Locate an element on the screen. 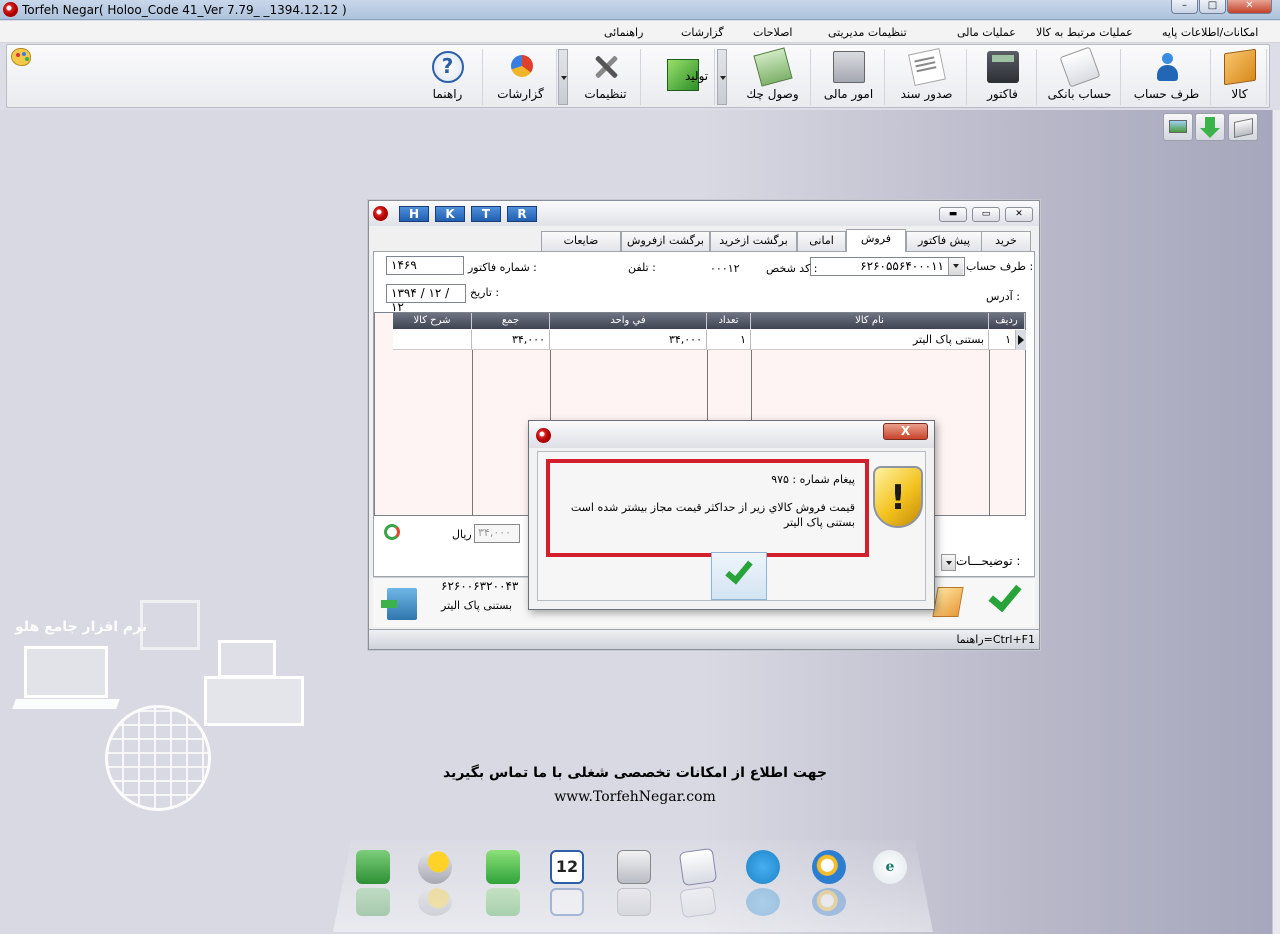 The image size is (1280, 934). notepad-icon is located at coordinates (698, 867).